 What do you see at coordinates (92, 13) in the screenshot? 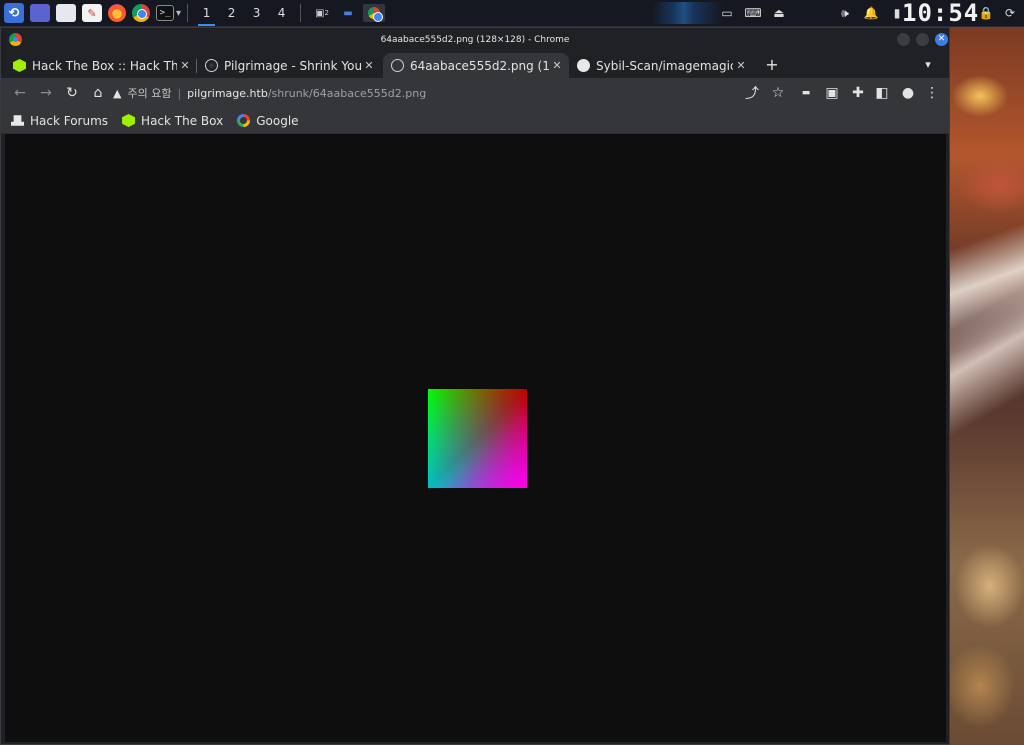
I see `document-icon: ✎` at bounding box center [92, 13].